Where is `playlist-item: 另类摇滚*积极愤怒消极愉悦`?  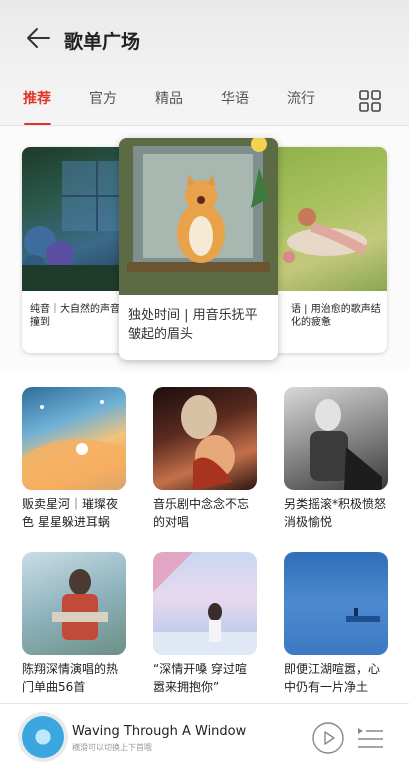
playlist-item: 另类摇滚*积极愤怒消极愉悦 is located at coordinates (336, 459).